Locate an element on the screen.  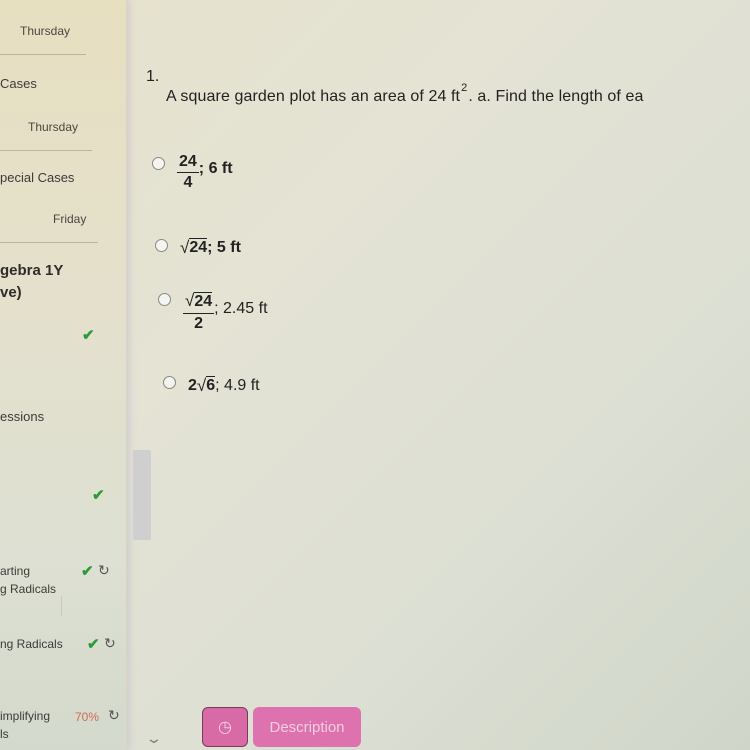
option-suffix: ; 4.9 ft is located at coordinates (237, 385).